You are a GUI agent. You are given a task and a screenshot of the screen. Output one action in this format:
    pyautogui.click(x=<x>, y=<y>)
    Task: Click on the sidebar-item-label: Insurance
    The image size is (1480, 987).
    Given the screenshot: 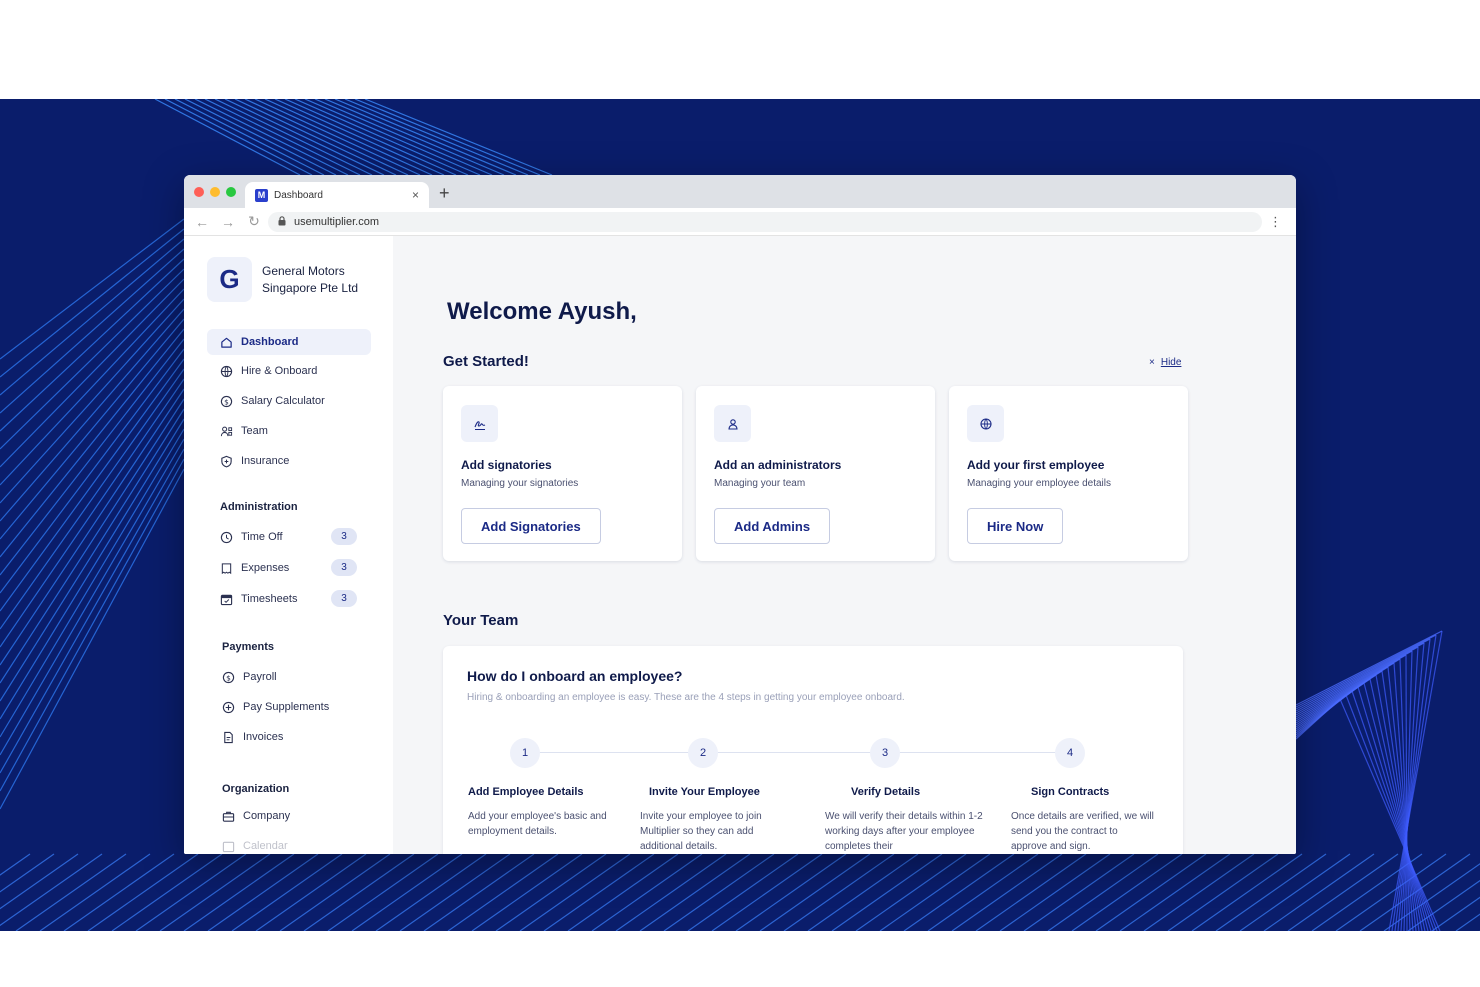 What is the action you would take?
    pyautogui.click(x=265, y=461)
    